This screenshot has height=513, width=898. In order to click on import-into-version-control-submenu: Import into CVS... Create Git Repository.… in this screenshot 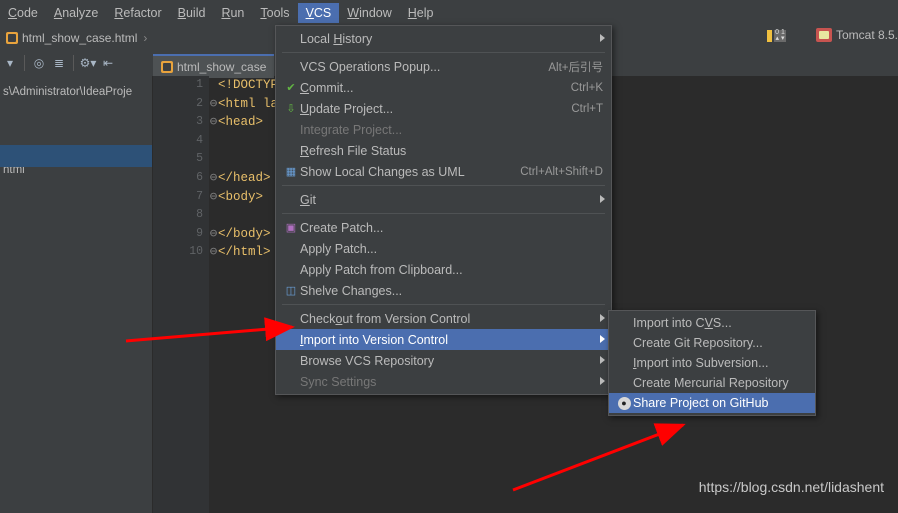, I will do `click(712, 363)`.